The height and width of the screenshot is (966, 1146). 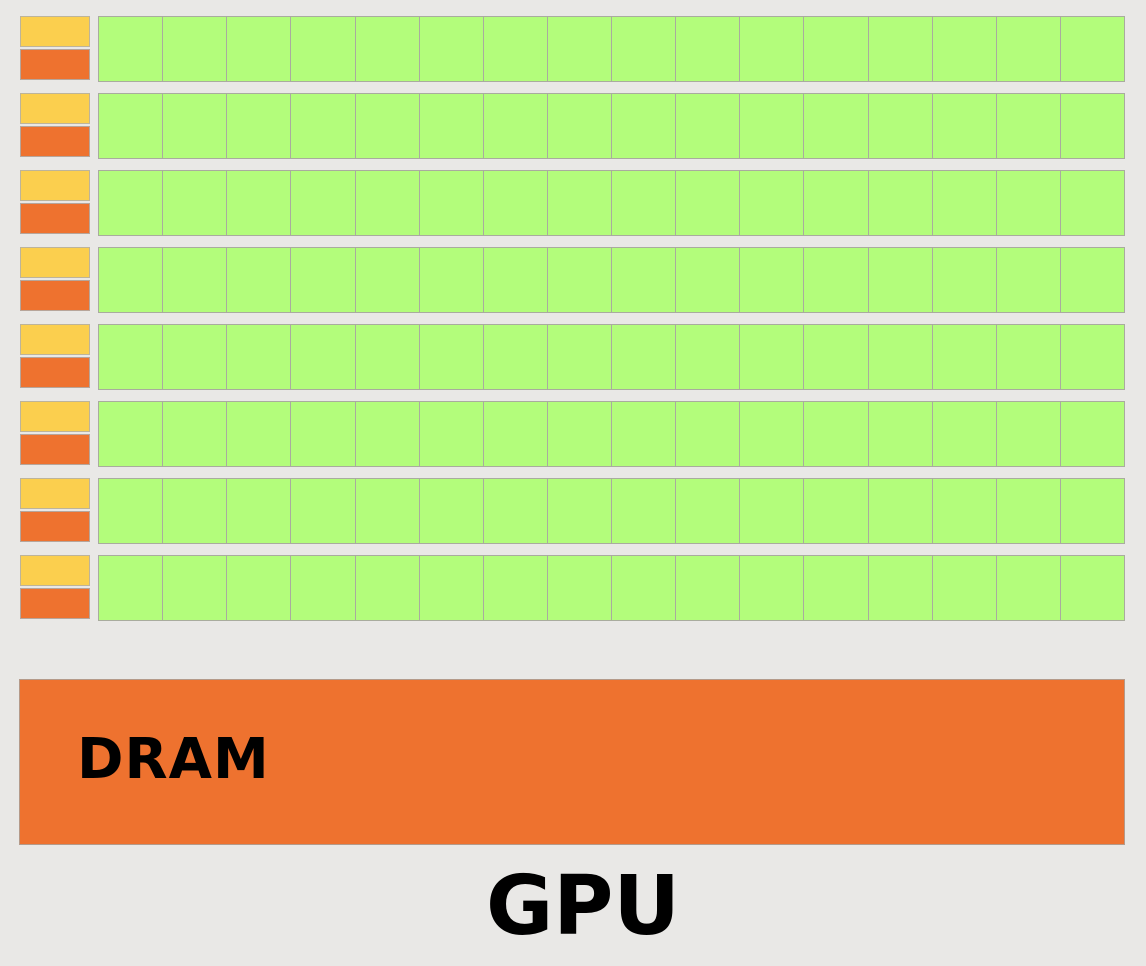 What do you see at coordinates (173, 759) in the screenshot?
I see `dram-label: DRAM` at bounding box center [173, 759].